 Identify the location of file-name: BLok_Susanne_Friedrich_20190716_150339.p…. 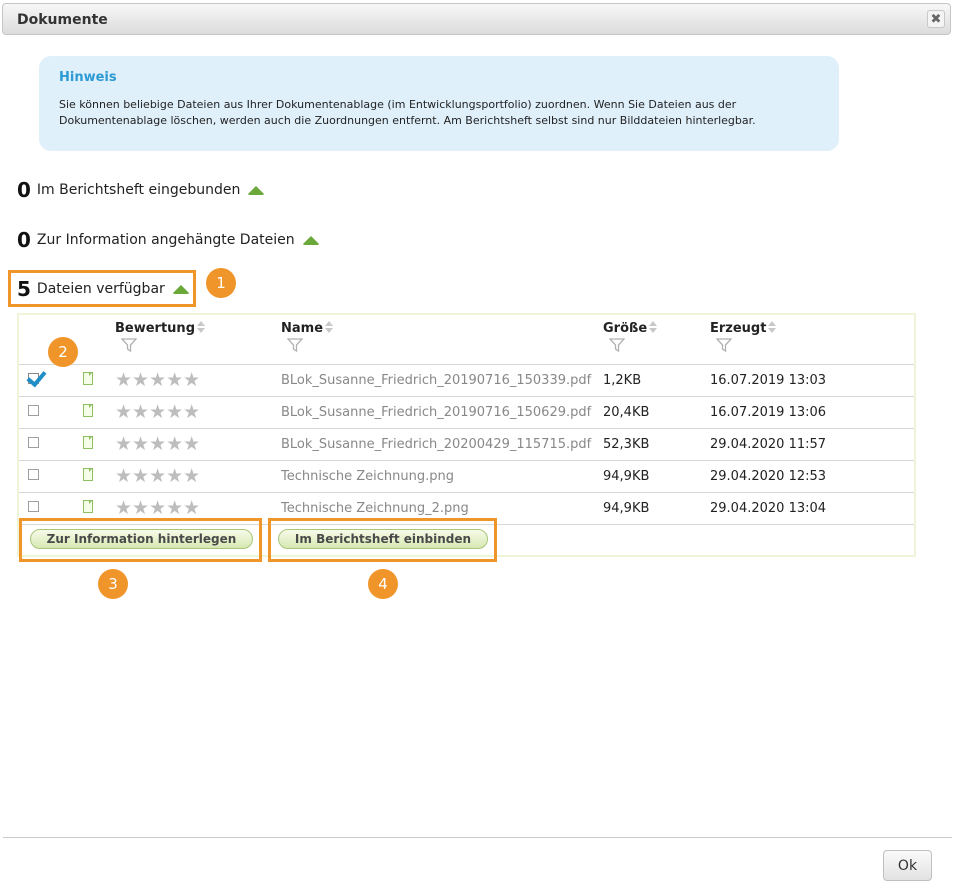
(442, 381).